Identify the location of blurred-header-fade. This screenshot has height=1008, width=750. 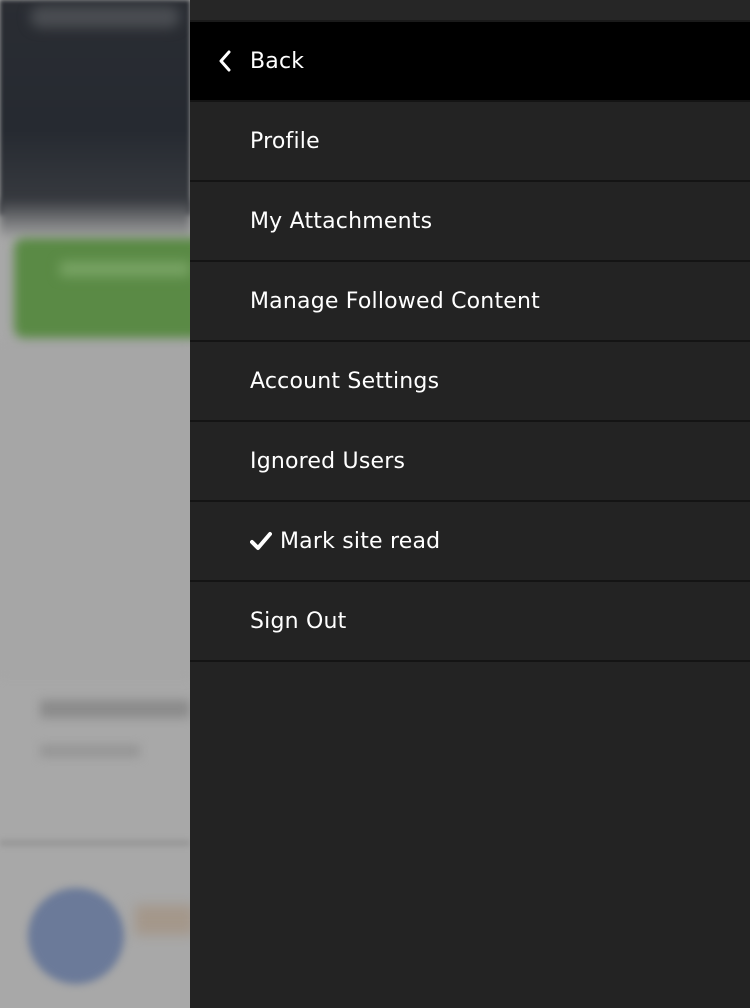
(95, 220).